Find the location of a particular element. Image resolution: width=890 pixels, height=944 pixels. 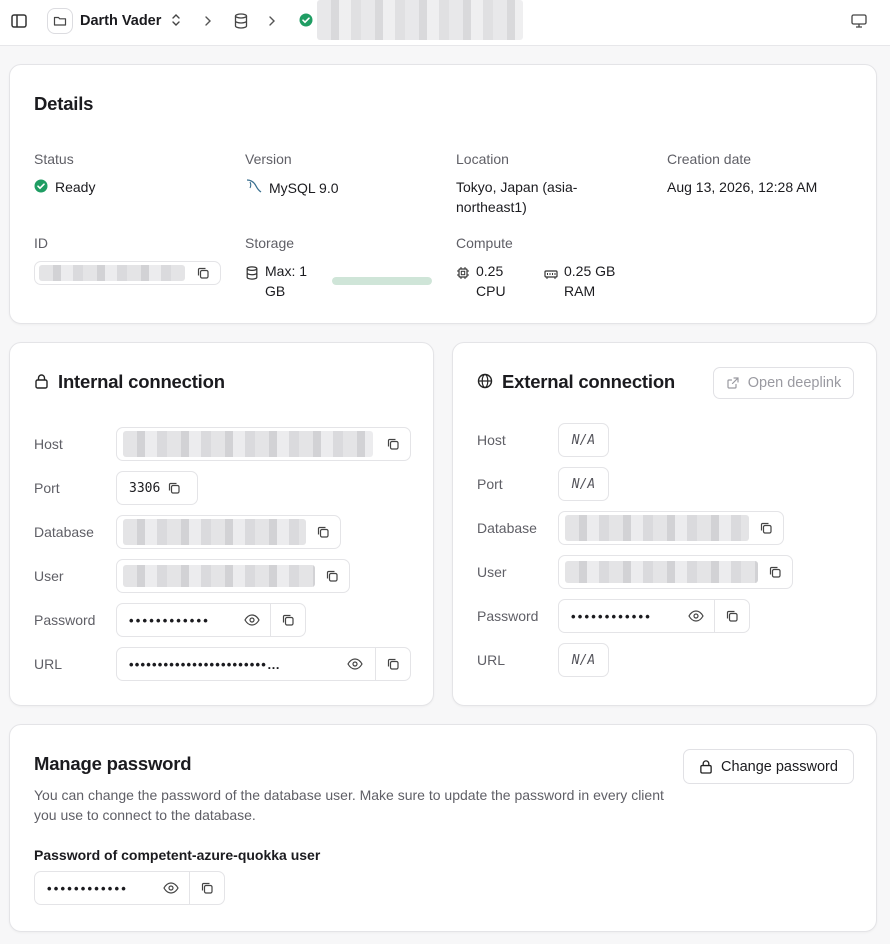

port-label: Port is located at coordinates (47, 488).